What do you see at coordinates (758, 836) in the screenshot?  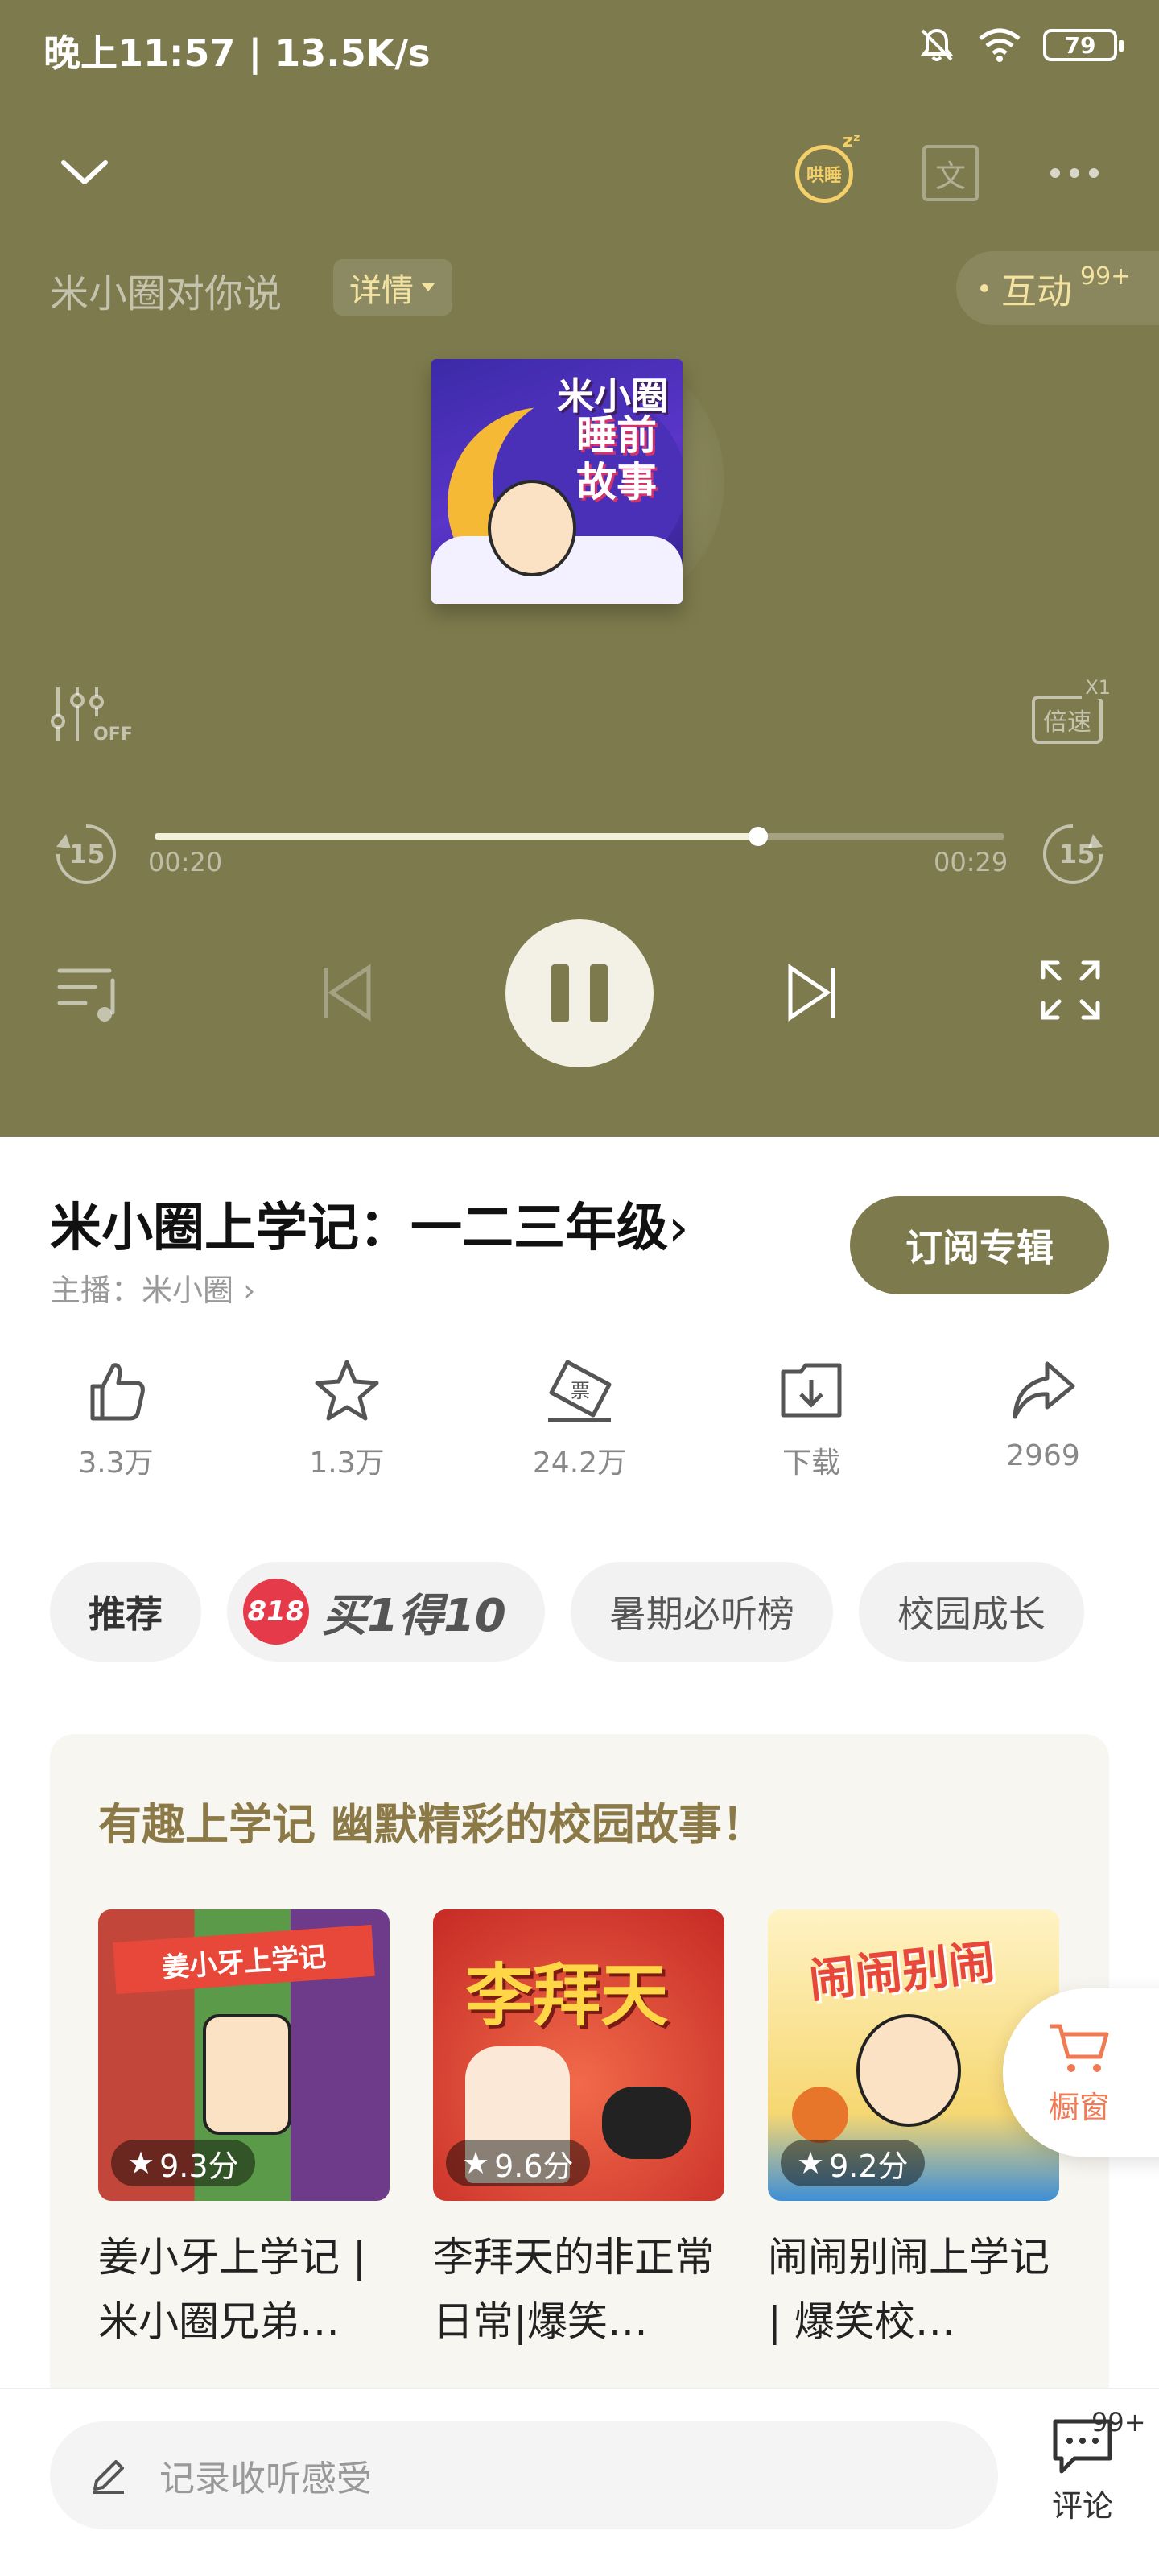 I see `progress-thumb` at bounding box center [758, 836].